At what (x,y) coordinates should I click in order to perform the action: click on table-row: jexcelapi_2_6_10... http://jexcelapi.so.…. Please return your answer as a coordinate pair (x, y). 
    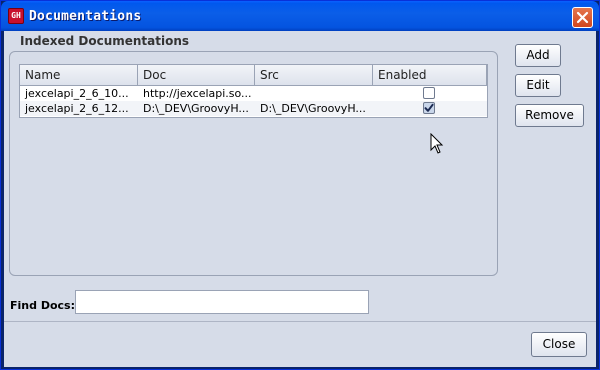
    Looking at the image, I should click on (253, 93).